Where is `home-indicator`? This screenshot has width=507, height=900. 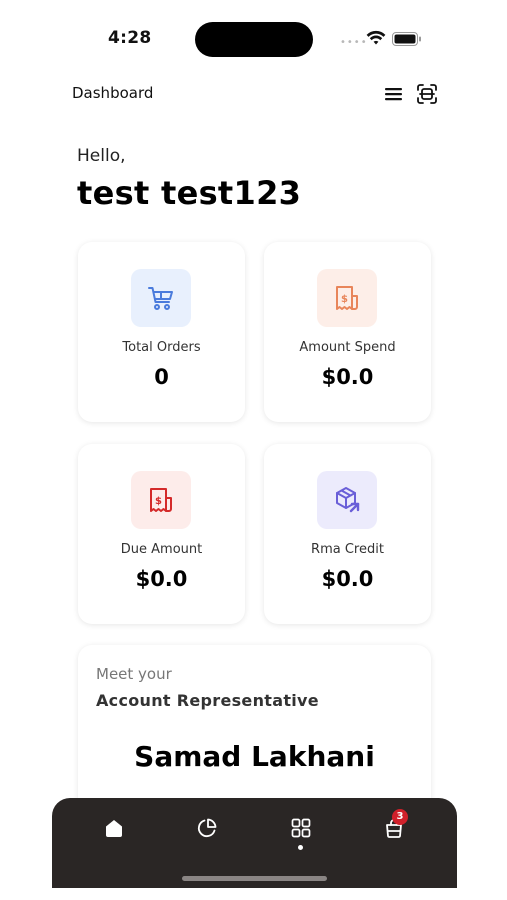 home-indicator is located at coordinates (254, 878).